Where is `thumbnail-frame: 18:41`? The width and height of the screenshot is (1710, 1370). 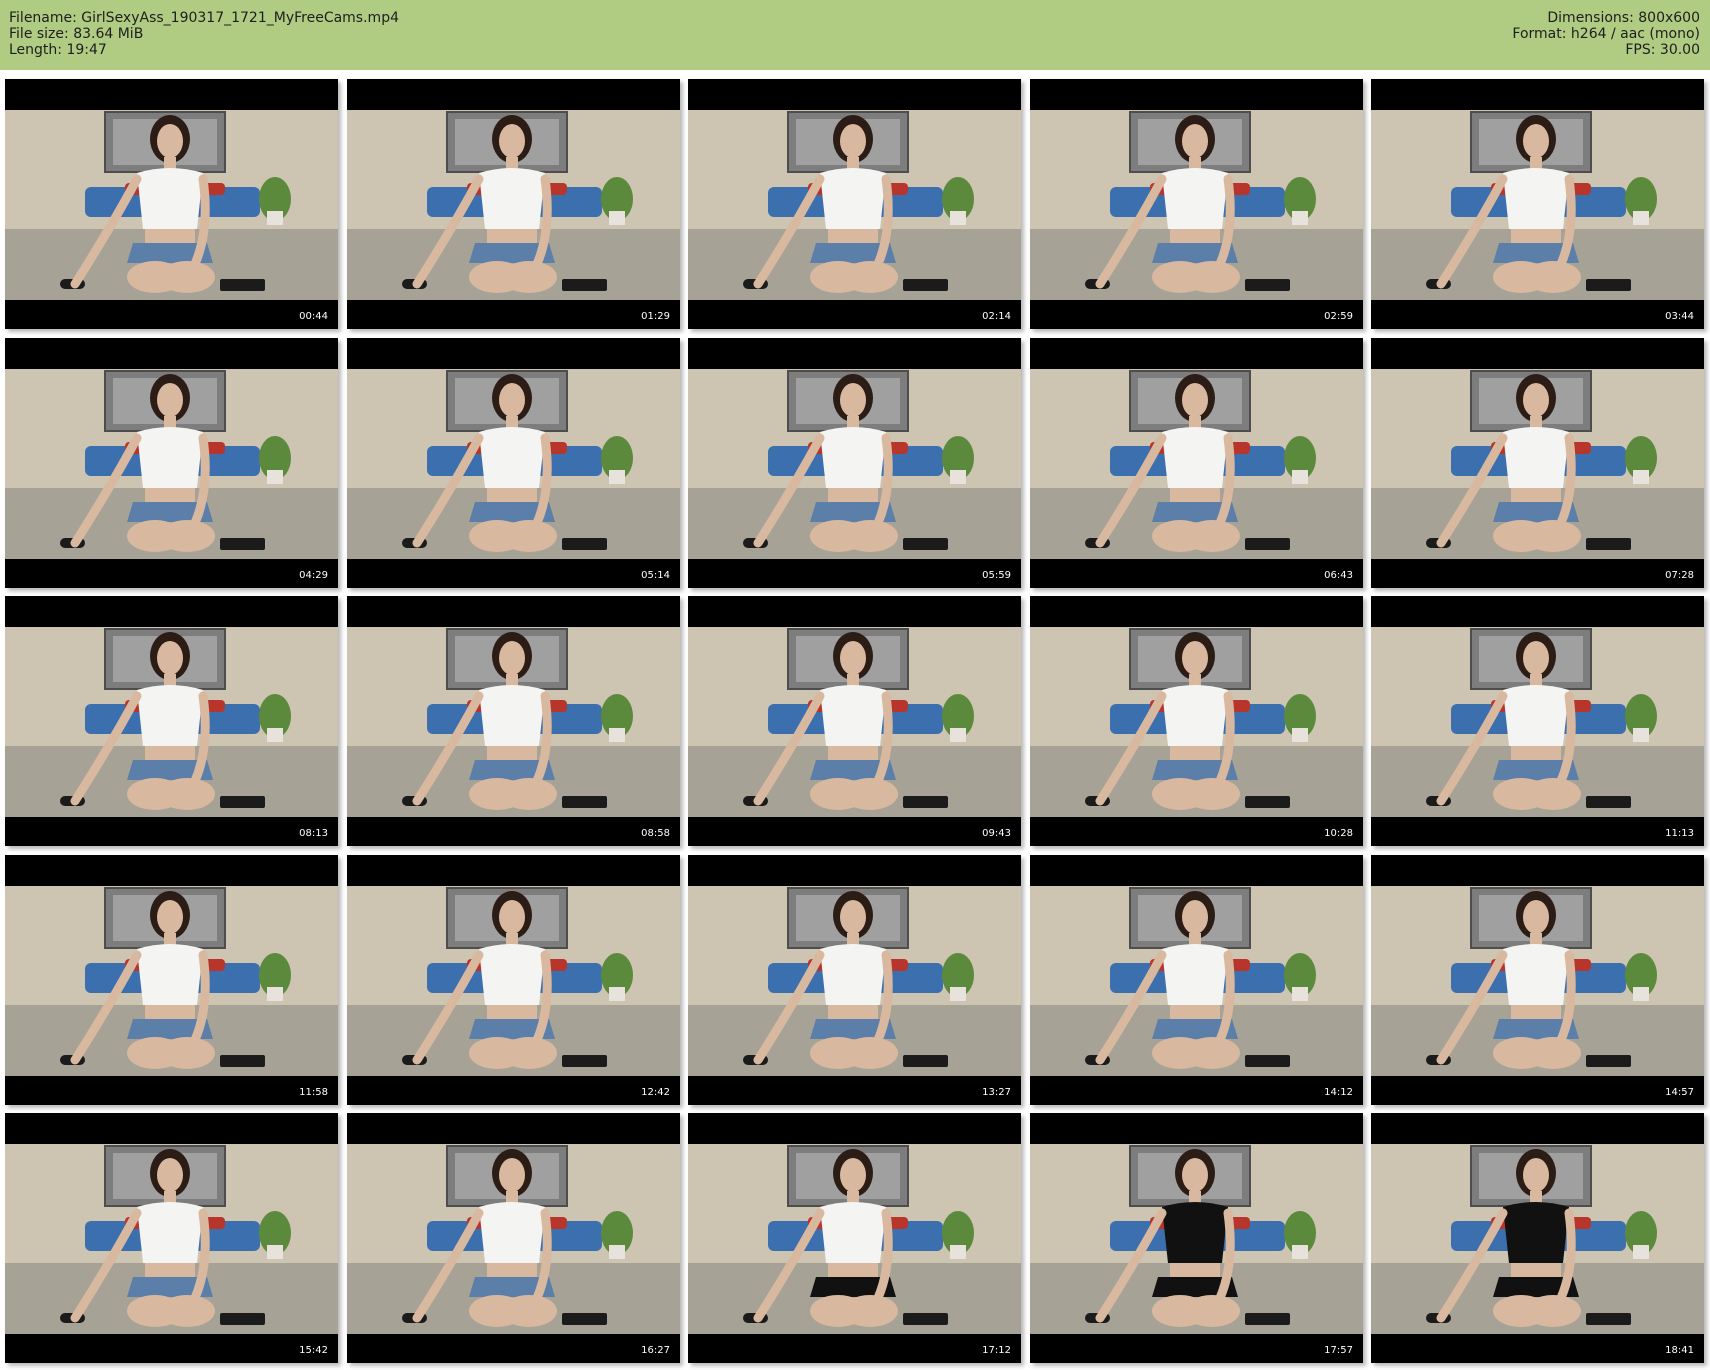 thumbnail-frame: 18:41 is located at coordinates (1537, 1238).